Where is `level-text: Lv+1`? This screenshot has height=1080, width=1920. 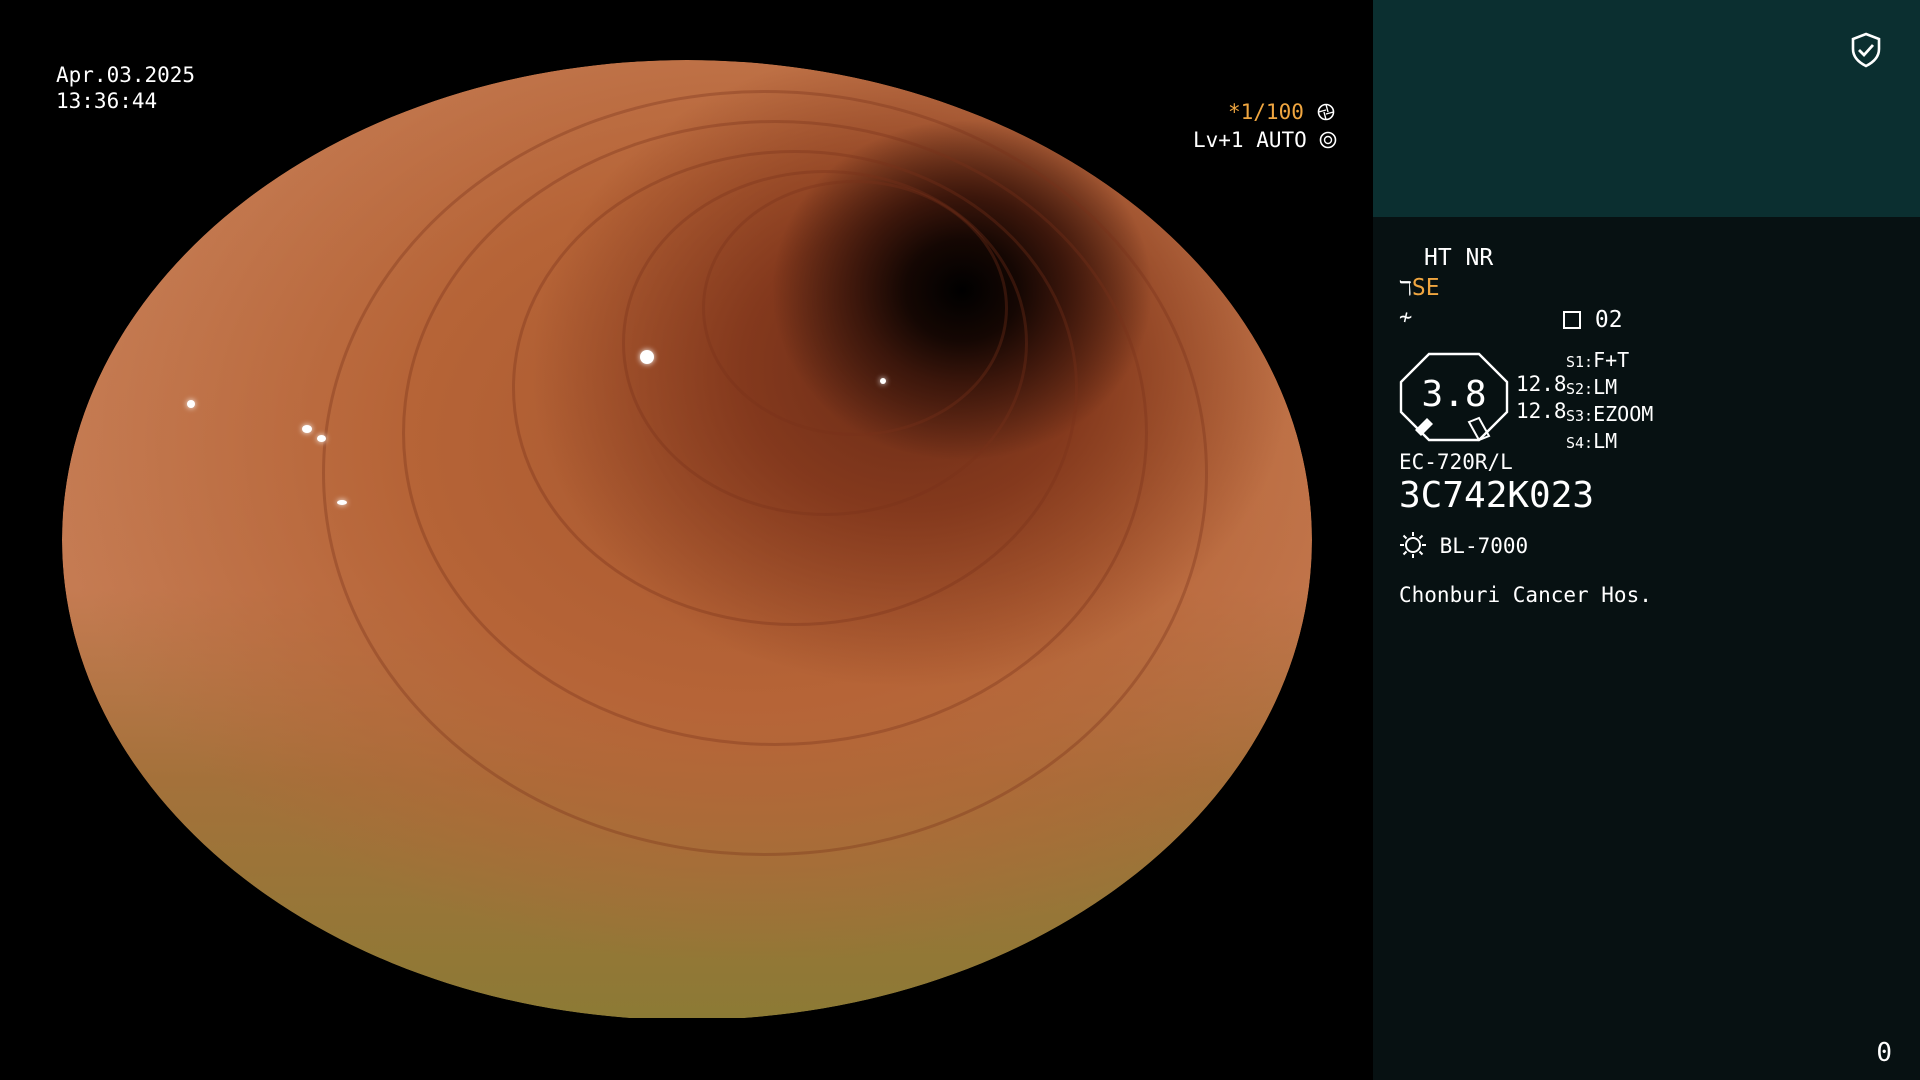
level-text: Lv+1 is located at coordinates (1218, 140).